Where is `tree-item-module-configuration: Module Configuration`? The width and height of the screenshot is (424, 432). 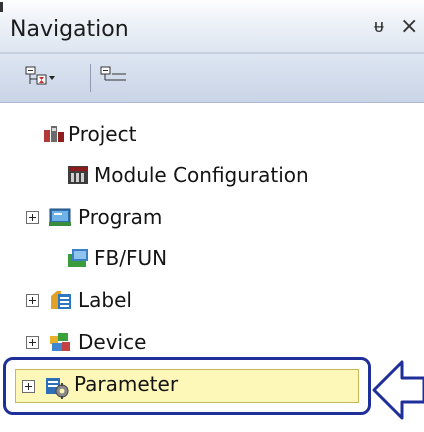 tree-item-module-configuration: Module Configuration is located at coordinates (212, 176).